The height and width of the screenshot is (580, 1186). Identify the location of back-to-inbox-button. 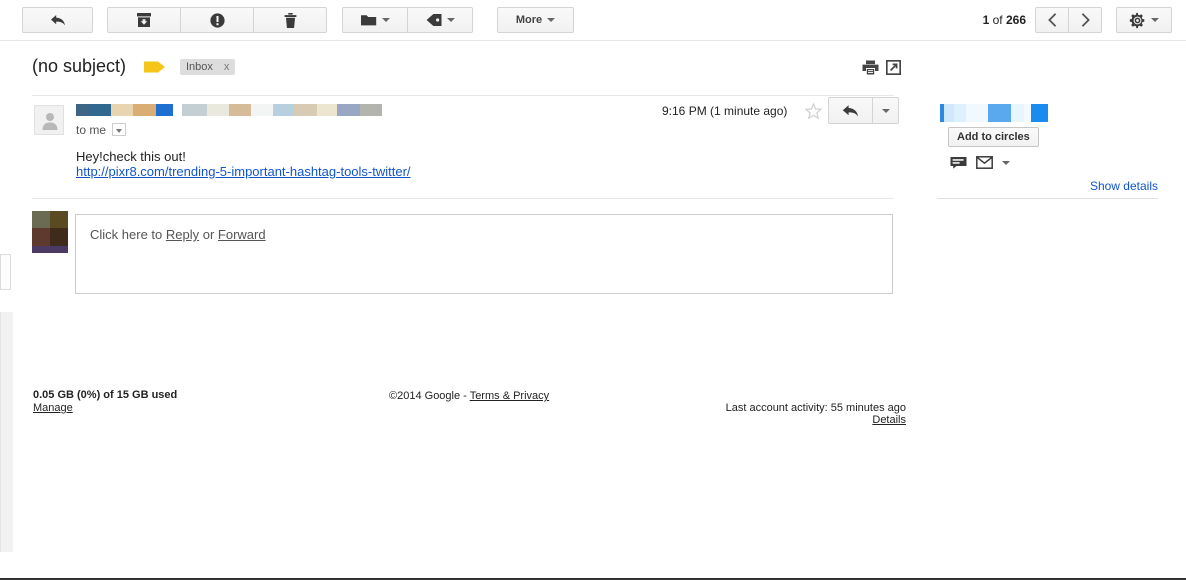
(57, 20).